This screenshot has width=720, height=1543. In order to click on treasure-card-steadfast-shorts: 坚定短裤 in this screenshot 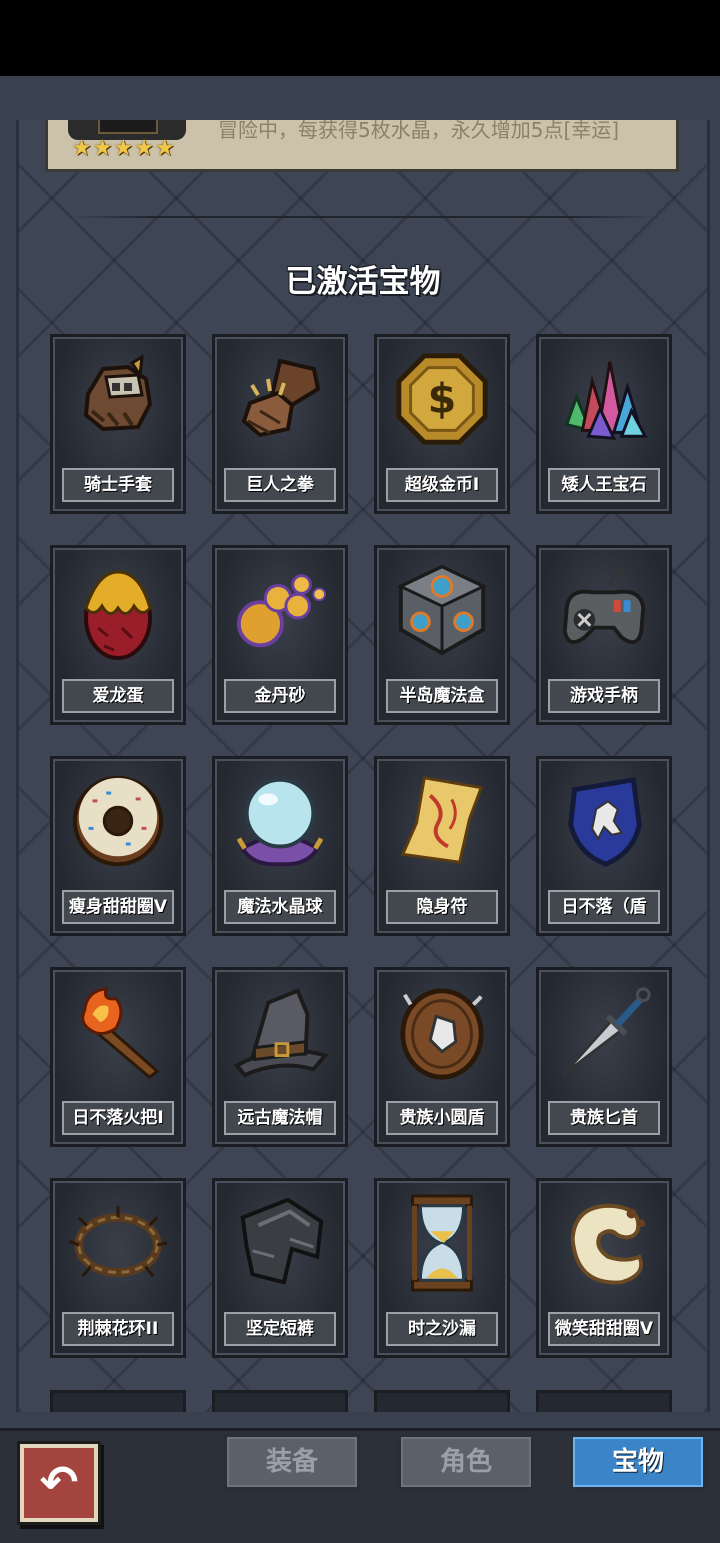, I will do `click(280, 1268)`.